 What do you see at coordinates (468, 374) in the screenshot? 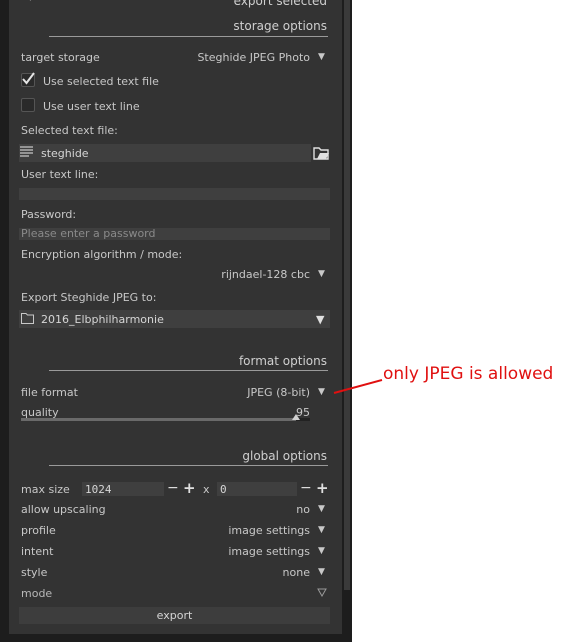
I see `annotation-text: only JPEG is allowed` at bounding box center [468, 374].